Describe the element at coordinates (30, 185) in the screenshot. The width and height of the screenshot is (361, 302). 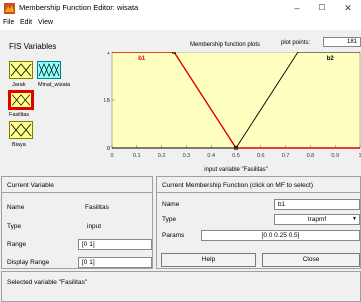
I see `current-variable-title: Current Variable` at that location.